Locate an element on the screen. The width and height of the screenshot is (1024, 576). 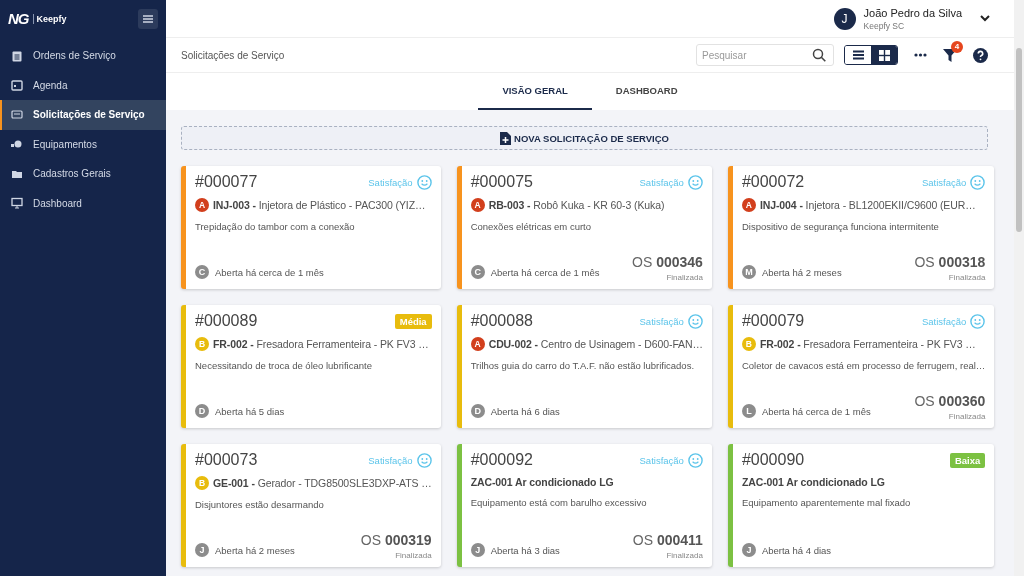
calendar-icon is located at coordinates (17, 85).